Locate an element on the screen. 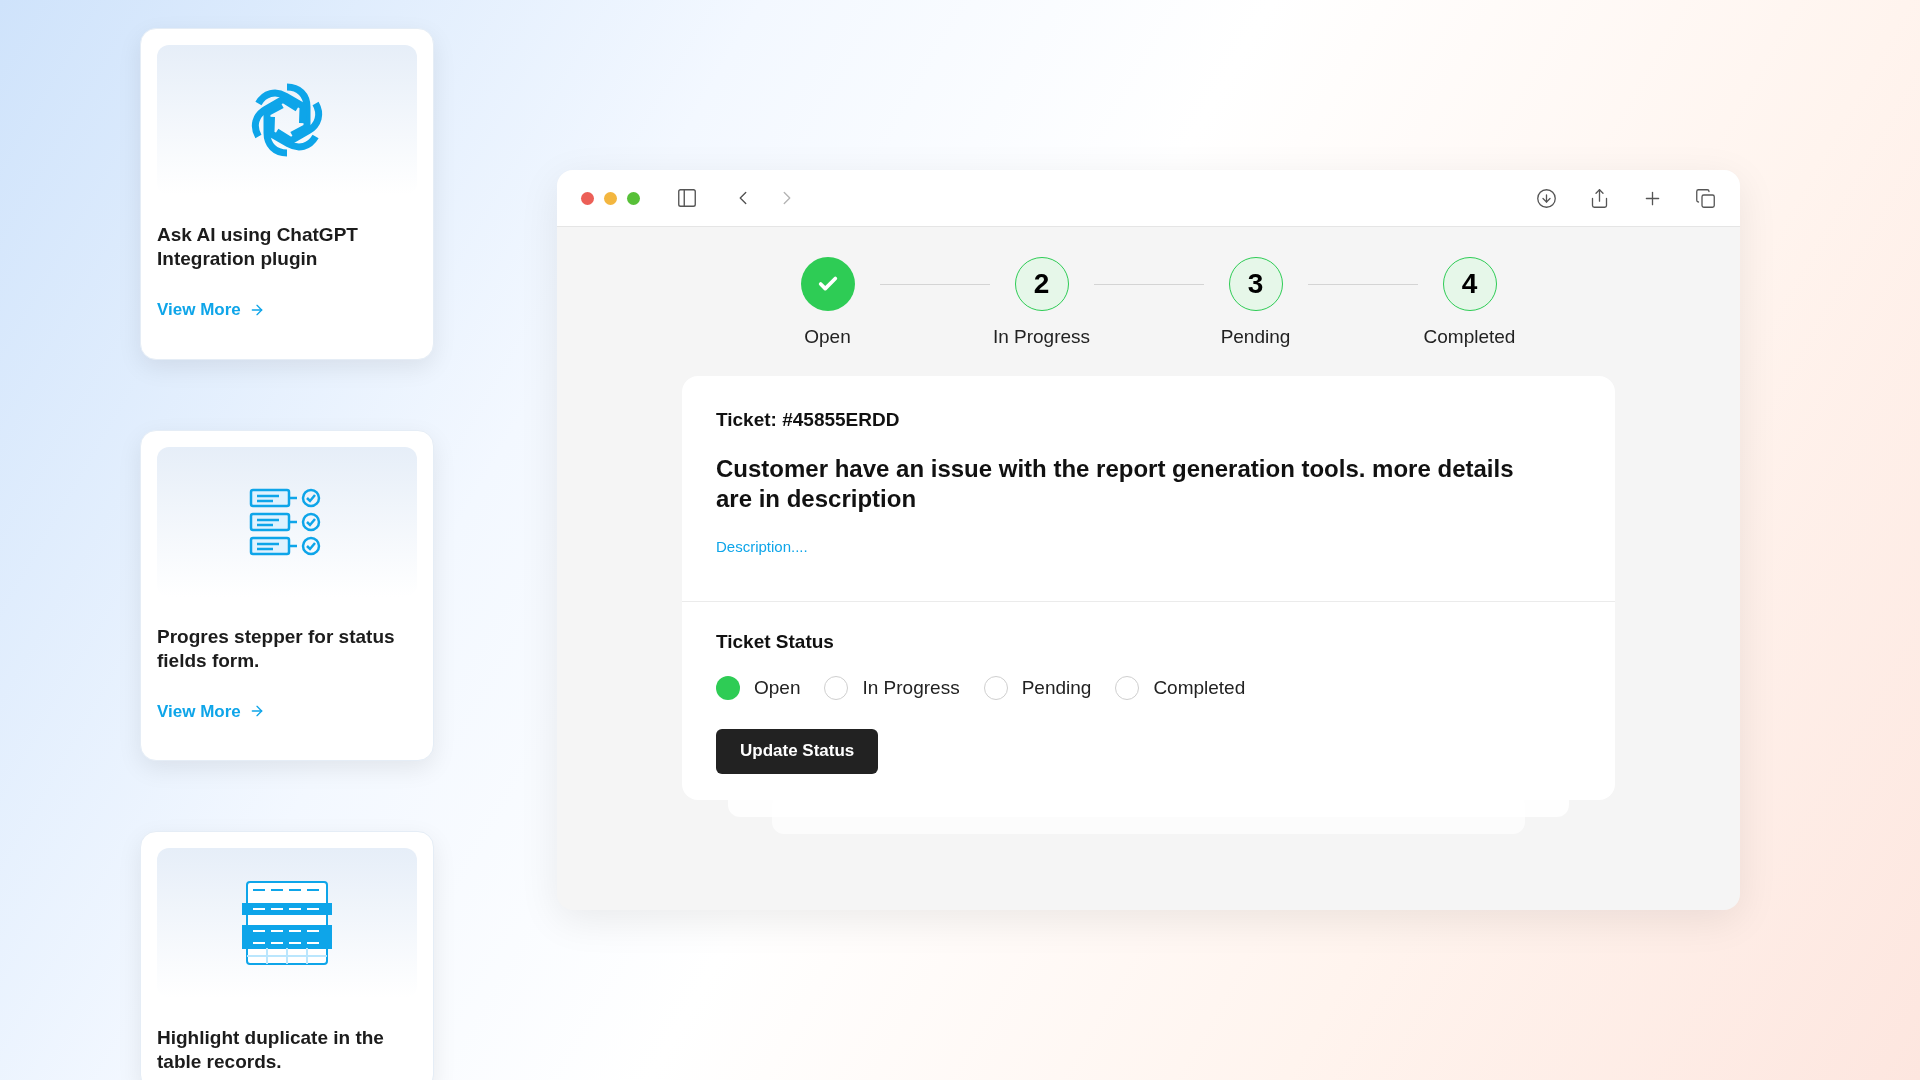  radio-label: In Progress is located at coordinates (911, 688).